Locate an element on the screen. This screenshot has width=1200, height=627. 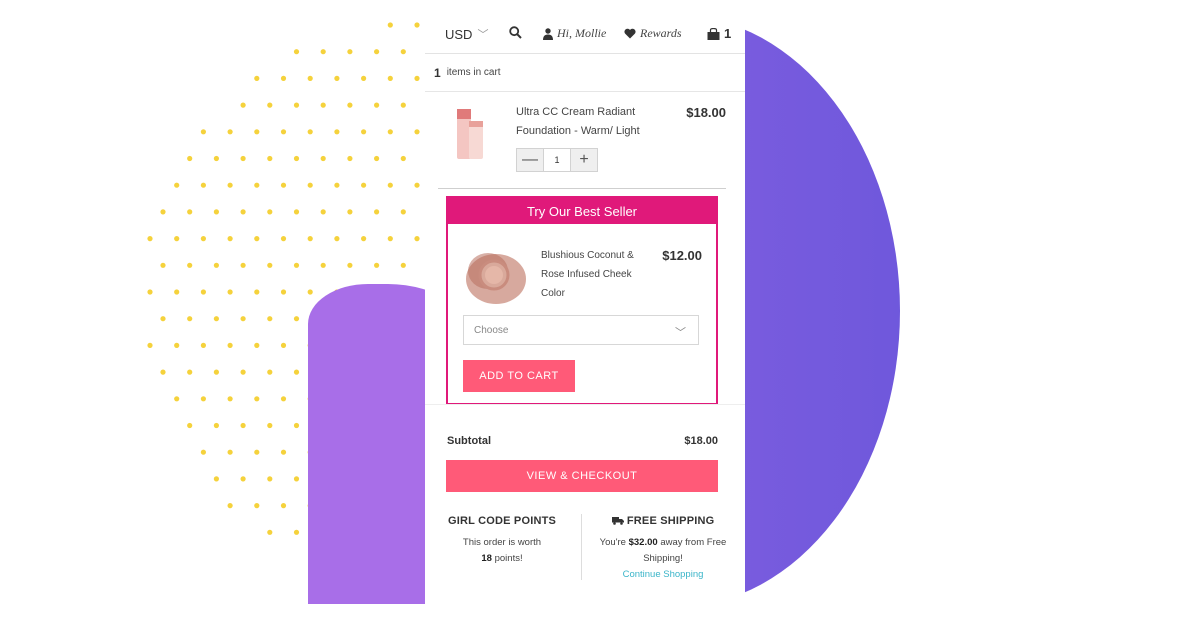
decrease-quantity-button: — is located at coordinates (530, 160).